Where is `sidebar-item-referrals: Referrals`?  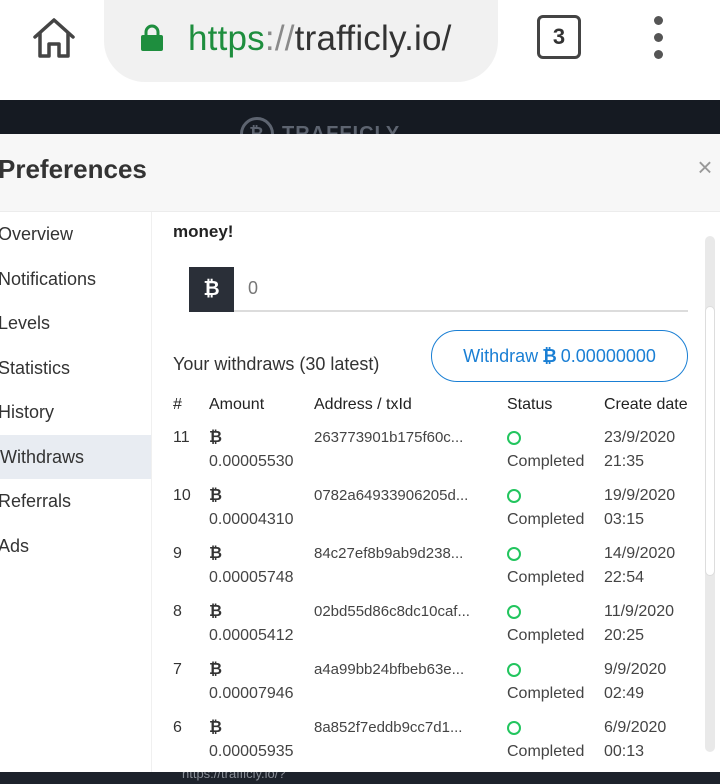
sidebar-item-referrals: Referrals is located at coordinates (75, 501).